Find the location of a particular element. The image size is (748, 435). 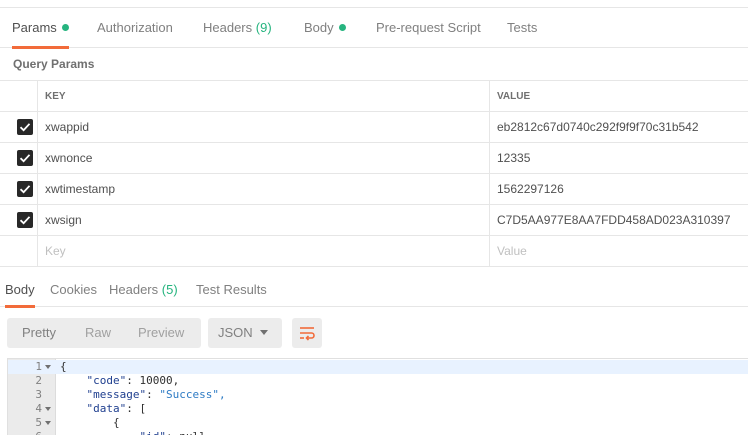

table-header-row: KEY VALUE is located at coordinates (374, 96).